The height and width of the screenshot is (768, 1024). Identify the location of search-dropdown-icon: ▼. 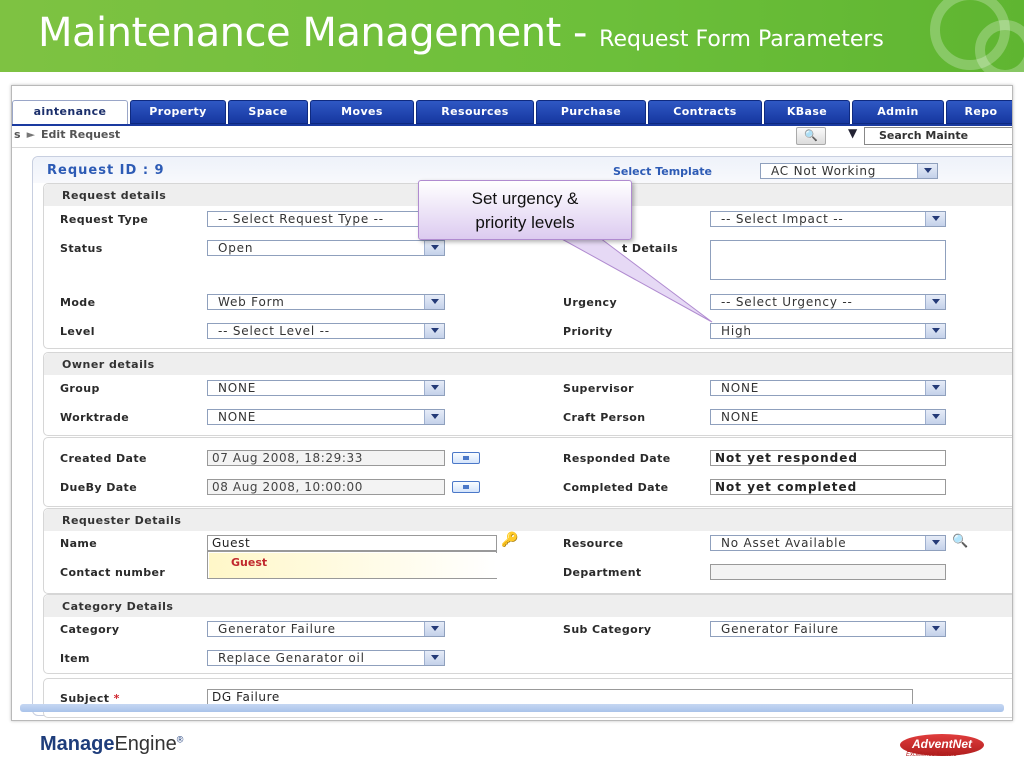
(852, 133).